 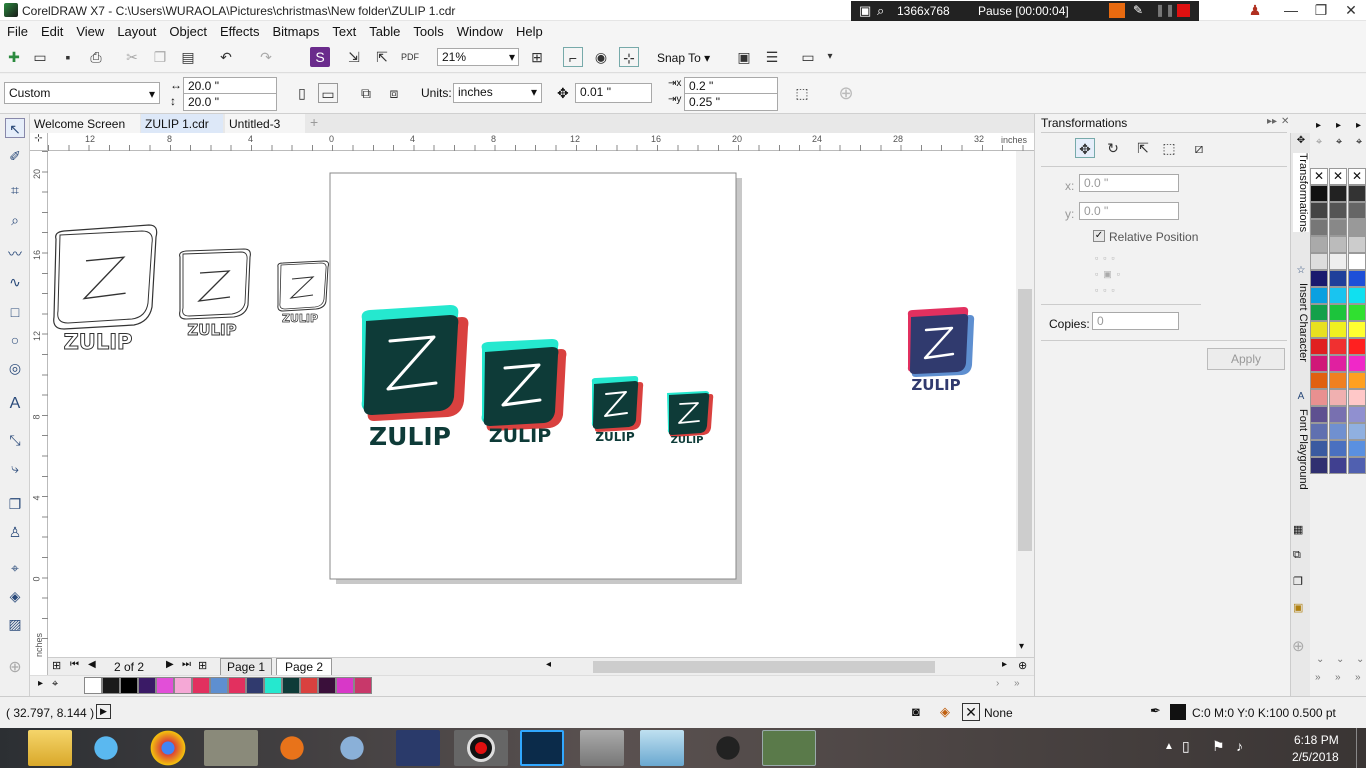 I want to click on rotate-transform-icon: ↻, so click(x=1113, y=148).